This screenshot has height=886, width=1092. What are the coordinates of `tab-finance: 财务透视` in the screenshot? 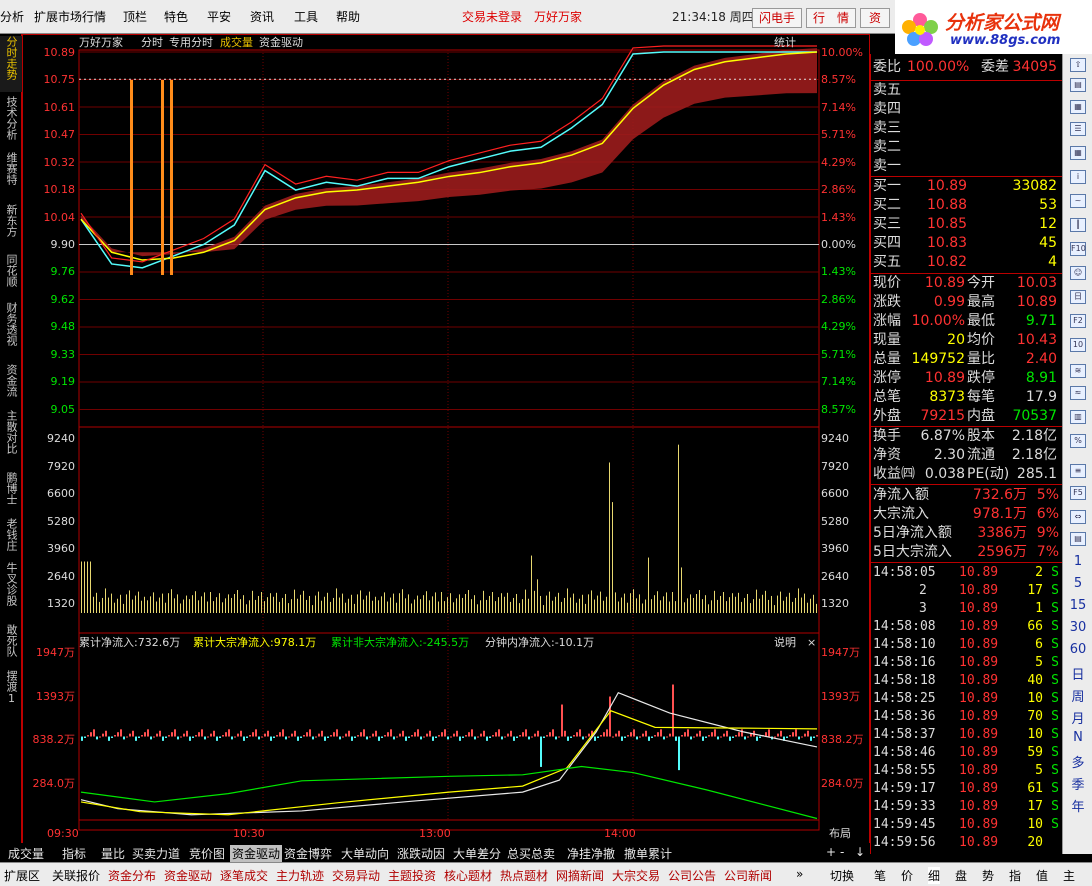 It's located at (11, 330).